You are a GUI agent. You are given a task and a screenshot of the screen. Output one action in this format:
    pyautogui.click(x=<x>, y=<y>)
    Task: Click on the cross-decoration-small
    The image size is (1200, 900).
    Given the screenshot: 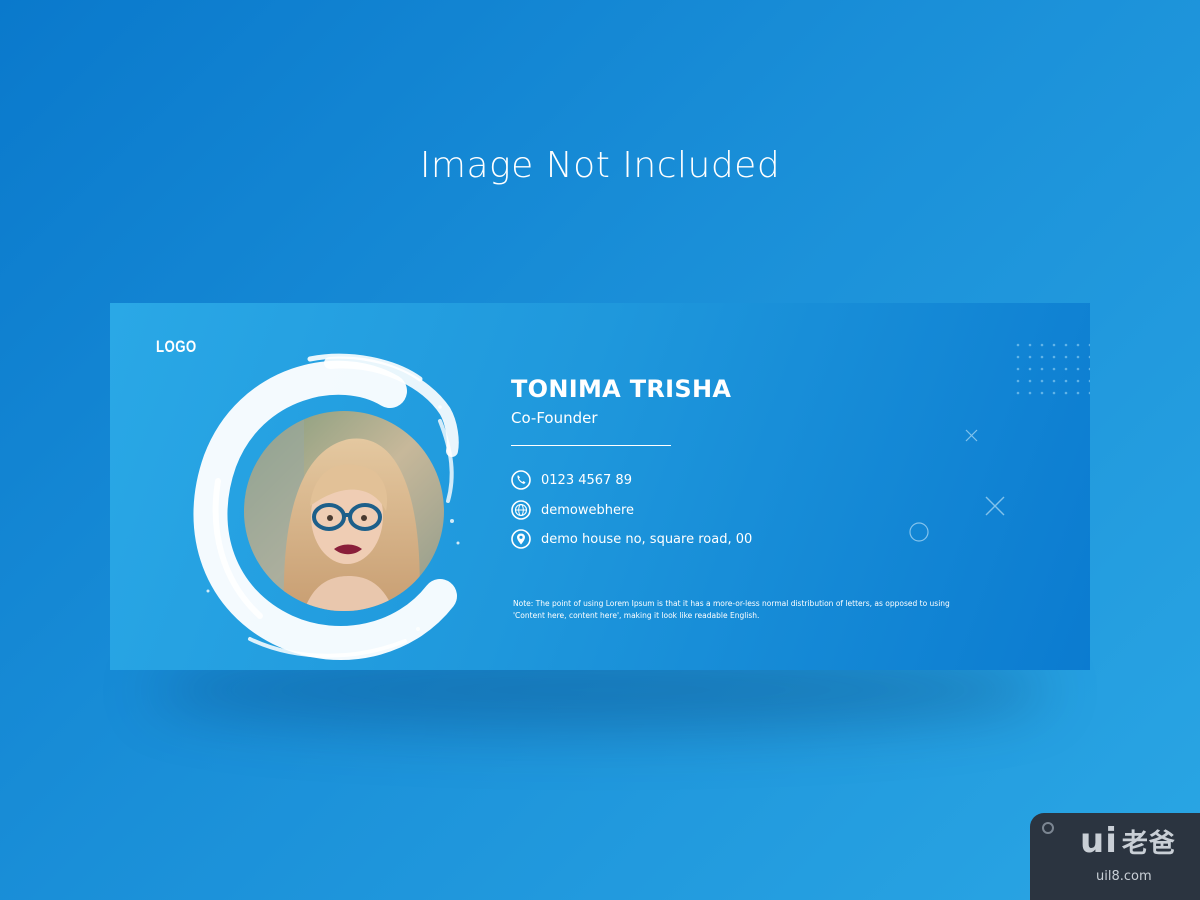 What is the action you would take?
    pyautogui.click(x=971, y=435)
    